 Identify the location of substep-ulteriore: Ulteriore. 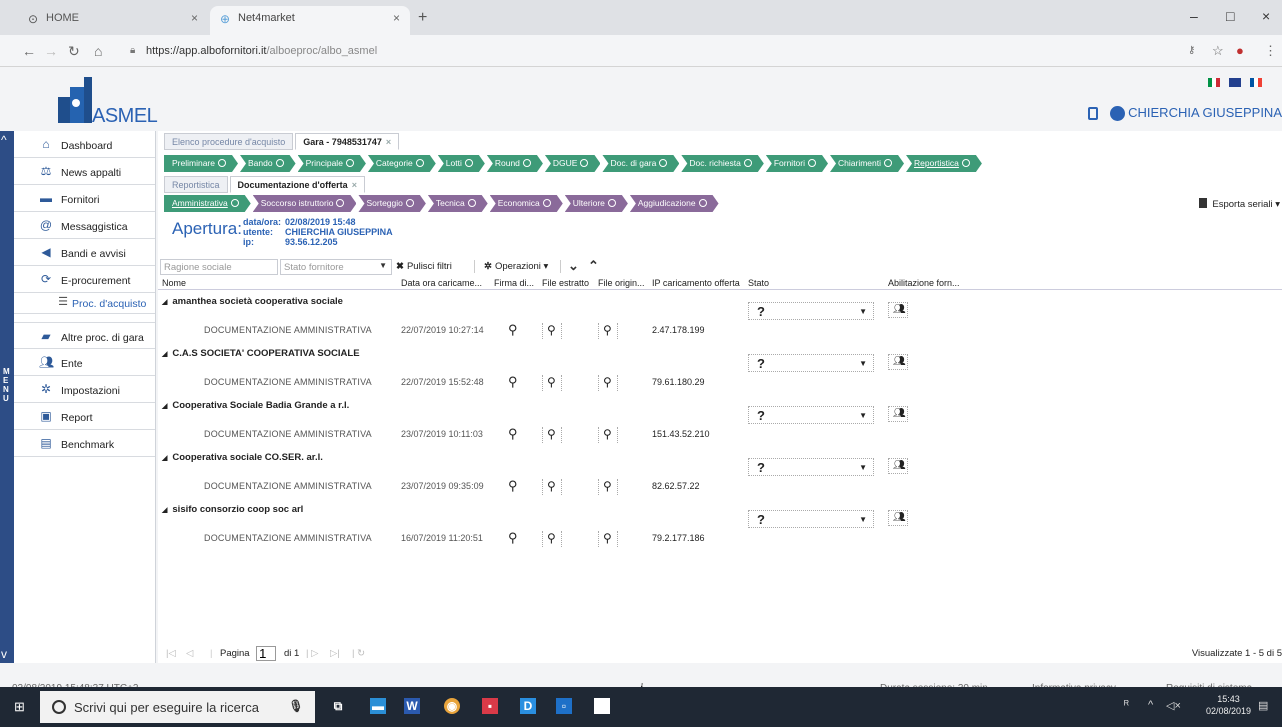
(596, 203).